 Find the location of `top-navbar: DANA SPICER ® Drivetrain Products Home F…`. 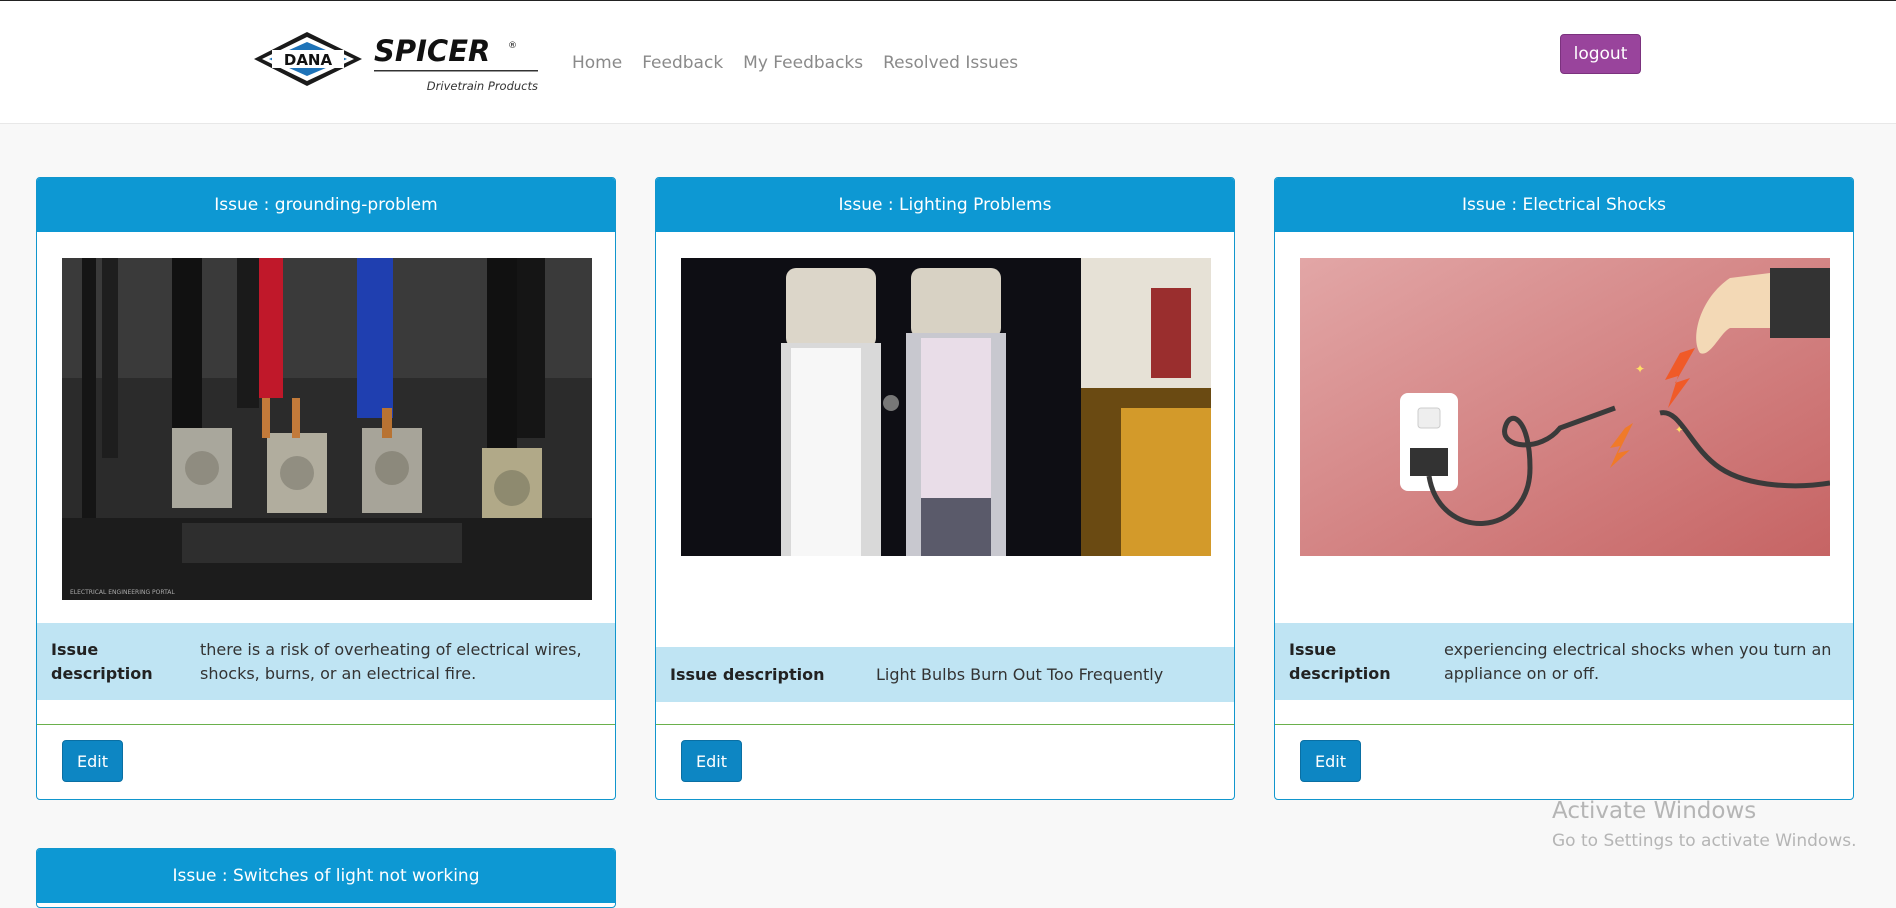

top-navbar: DANA SPICER ® Drivetrain Products Home F… is located at coordinates (948, 62).